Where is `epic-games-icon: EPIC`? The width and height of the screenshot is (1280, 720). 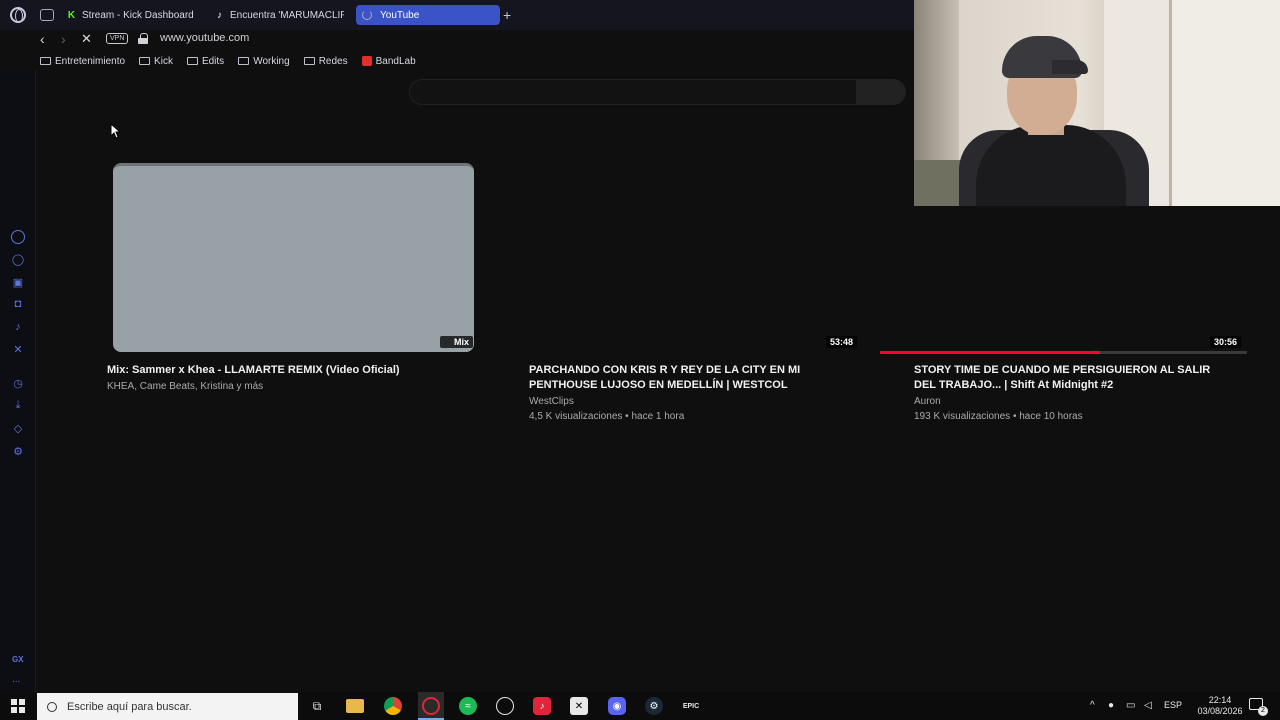 epic-games-icon: EPIC is located at coordinates (691, 706).